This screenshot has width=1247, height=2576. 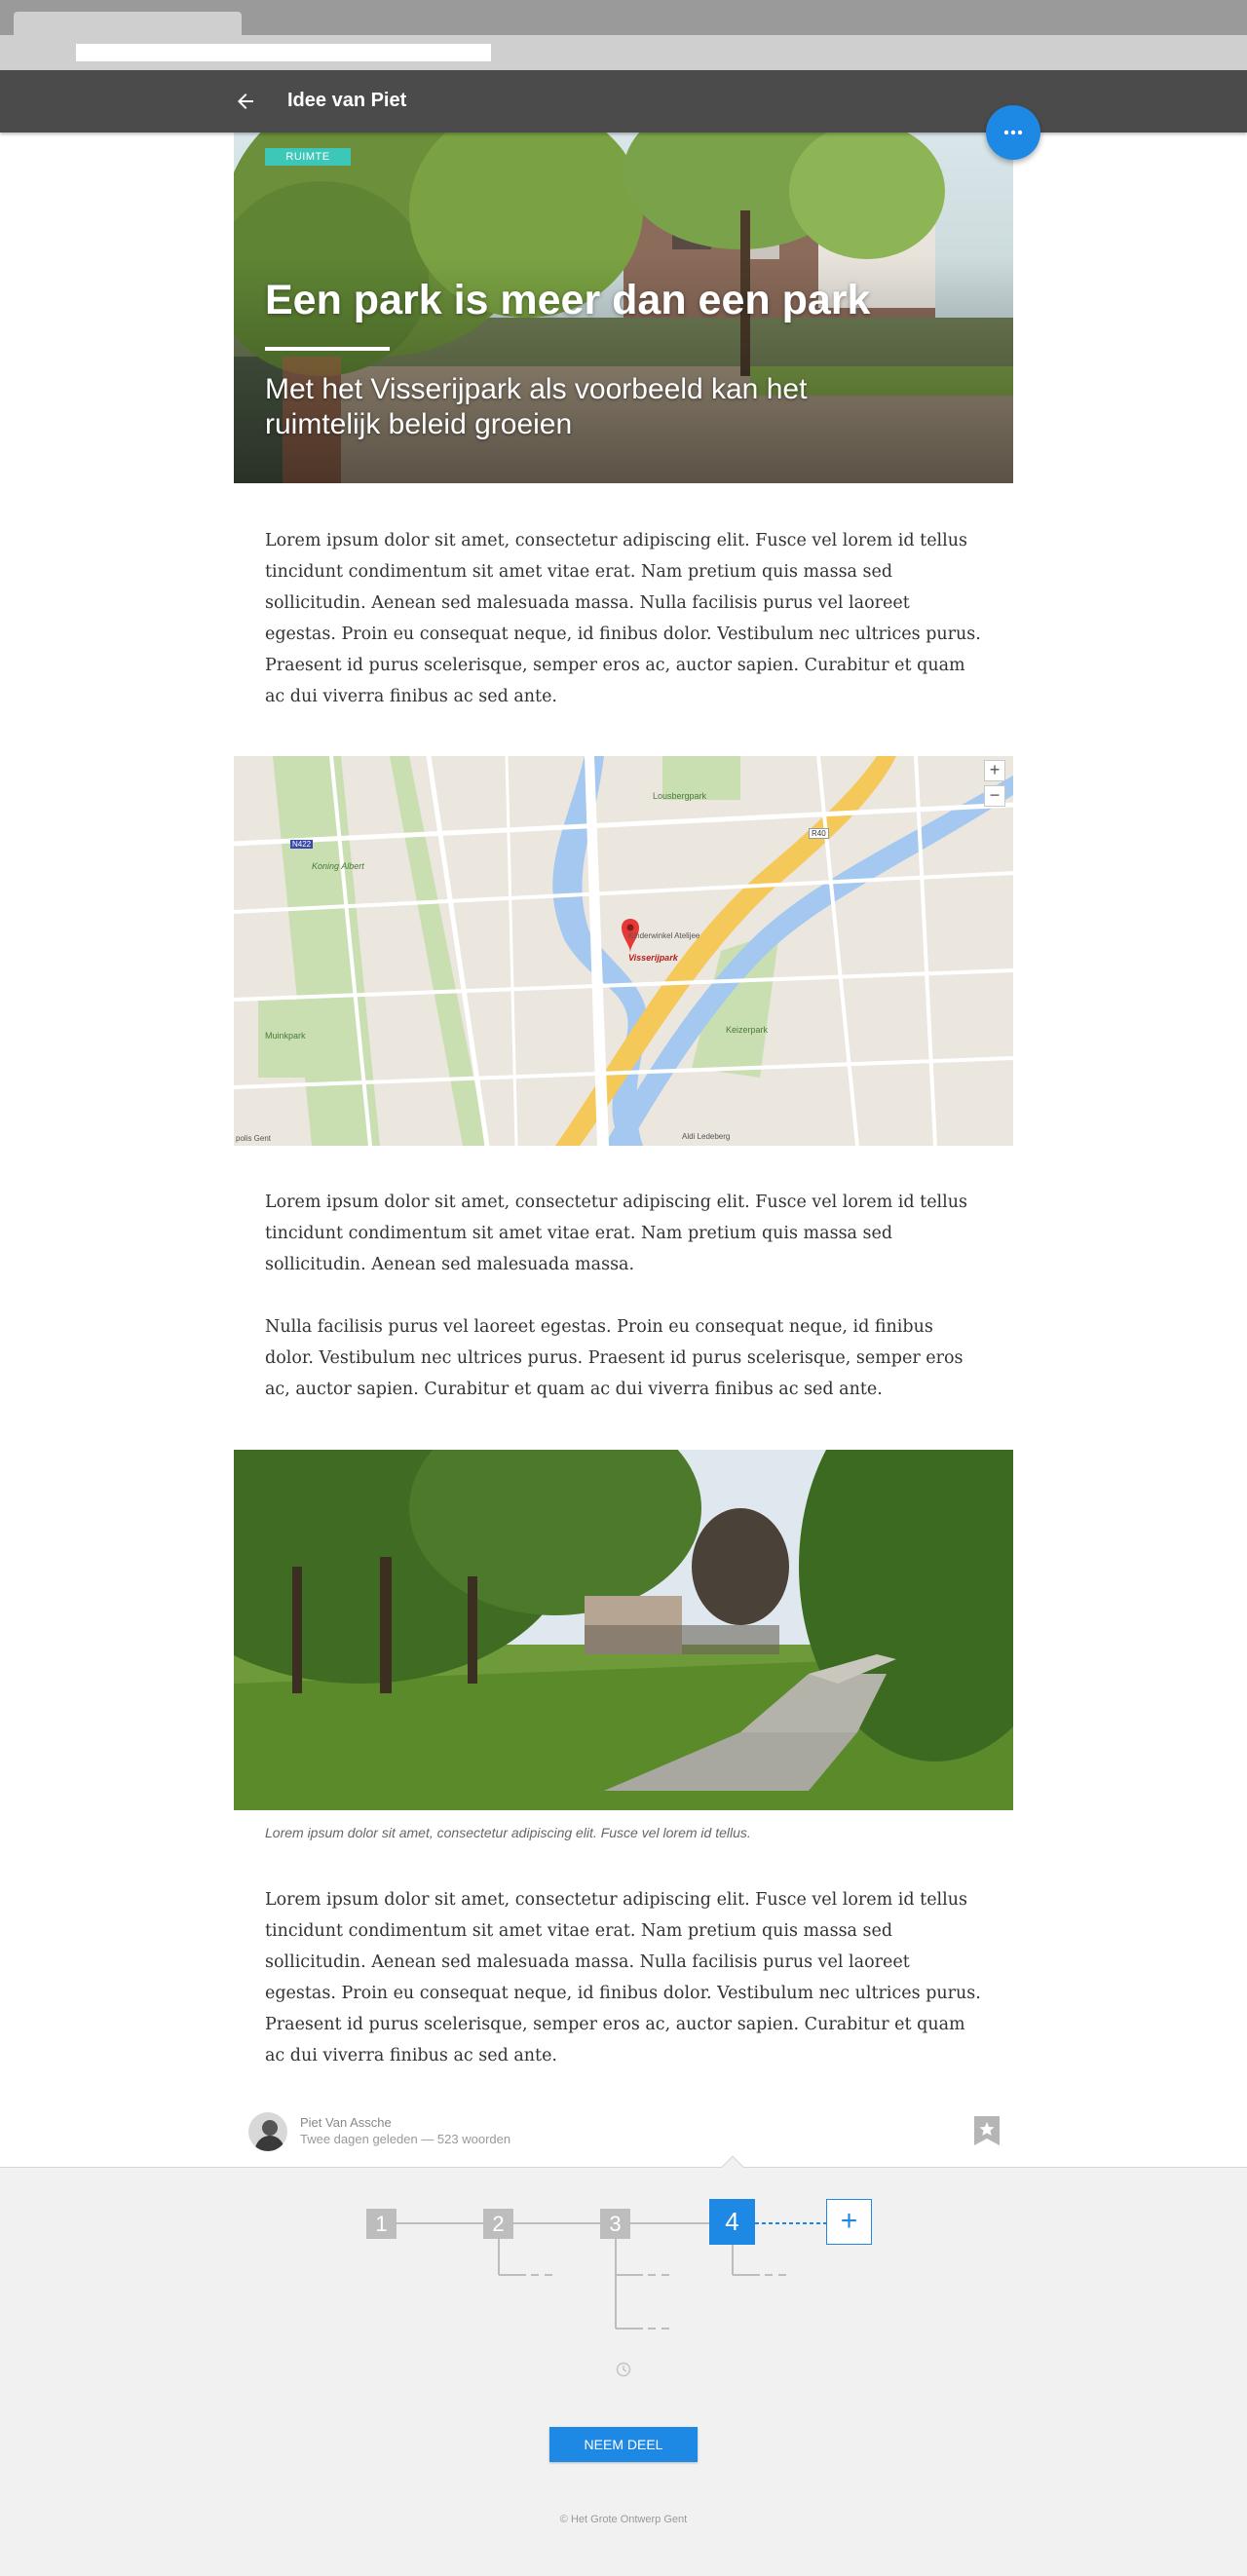 What do you see at coordinates (849, 2222) in the screenshot?
I see `add-version-button: +` at bounding box center [849, 2222].